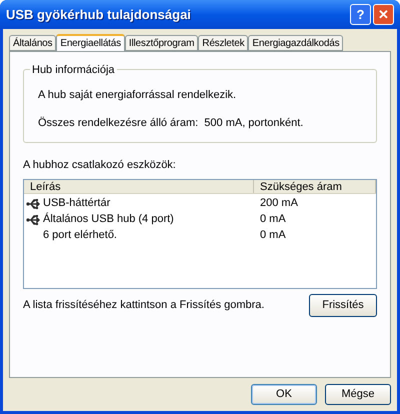 The image size is (400, 414). Describe the element at coordinates (143, 305) in the screenshot. I see `hint-text: A lista frissítéséhez kattintson a Frissítés gombra.` at that location.